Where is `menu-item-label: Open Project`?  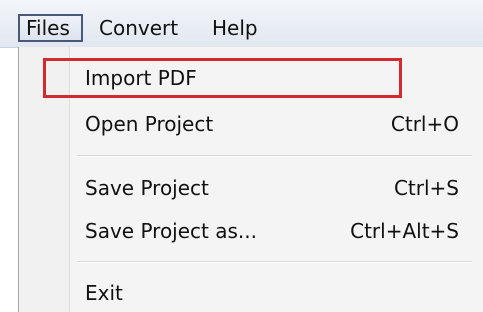
menu-item-label: Open Project is located at coordinates (149, 124).